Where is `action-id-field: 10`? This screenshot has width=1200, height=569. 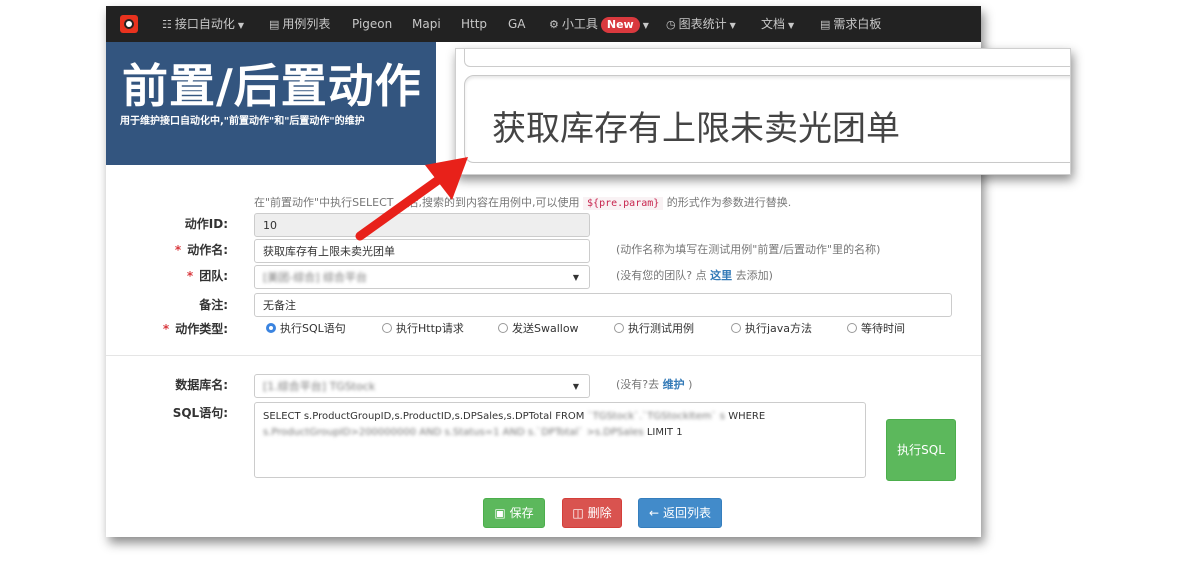
action-id-field: 10 is located at coordinates (422, 225).